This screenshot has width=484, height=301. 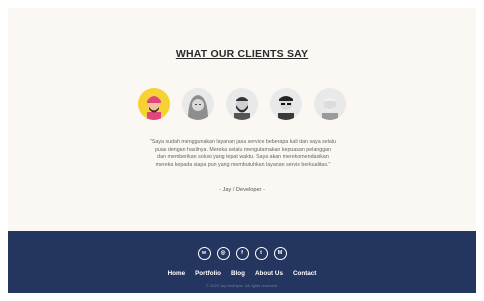 I want to click on footer-link-home: Home, so click(x=177, y=273).